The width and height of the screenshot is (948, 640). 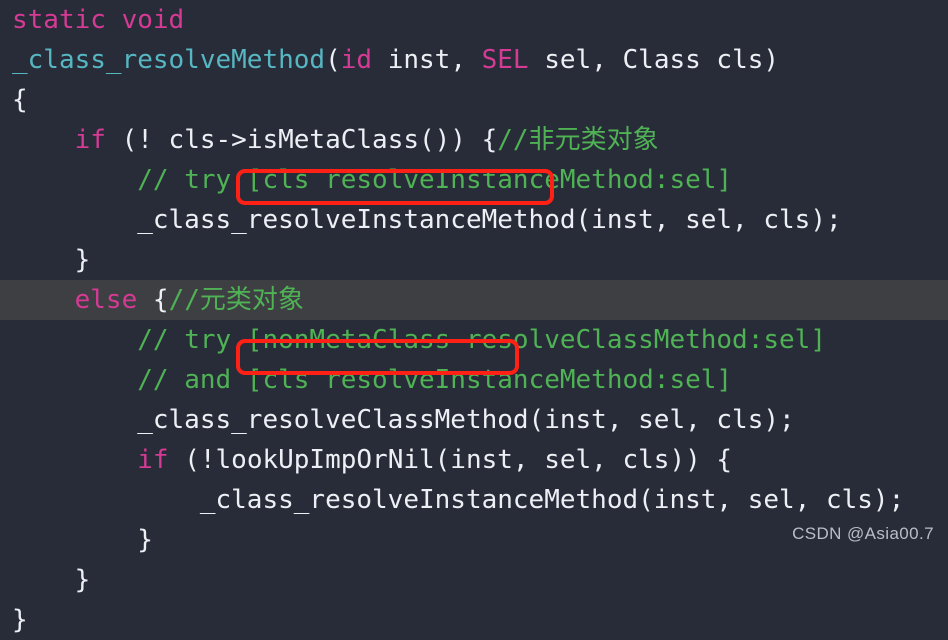 I want to click on code-line: if (! cls->isMetaClass()) {//非元类对象, so click(x=474, y=140).